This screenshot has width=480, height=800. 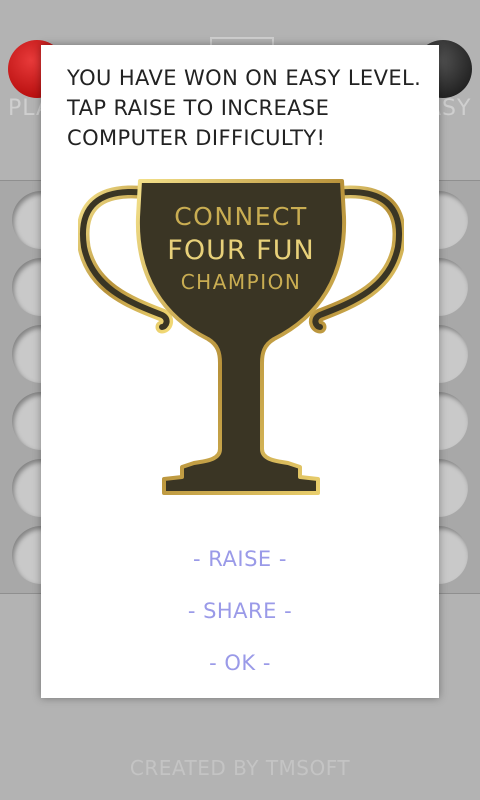 What do you see at coordinates (240, 250) in the screenshot?
I see `trophy-text-line: FOUR FUN` at bounding box center [240, 250].